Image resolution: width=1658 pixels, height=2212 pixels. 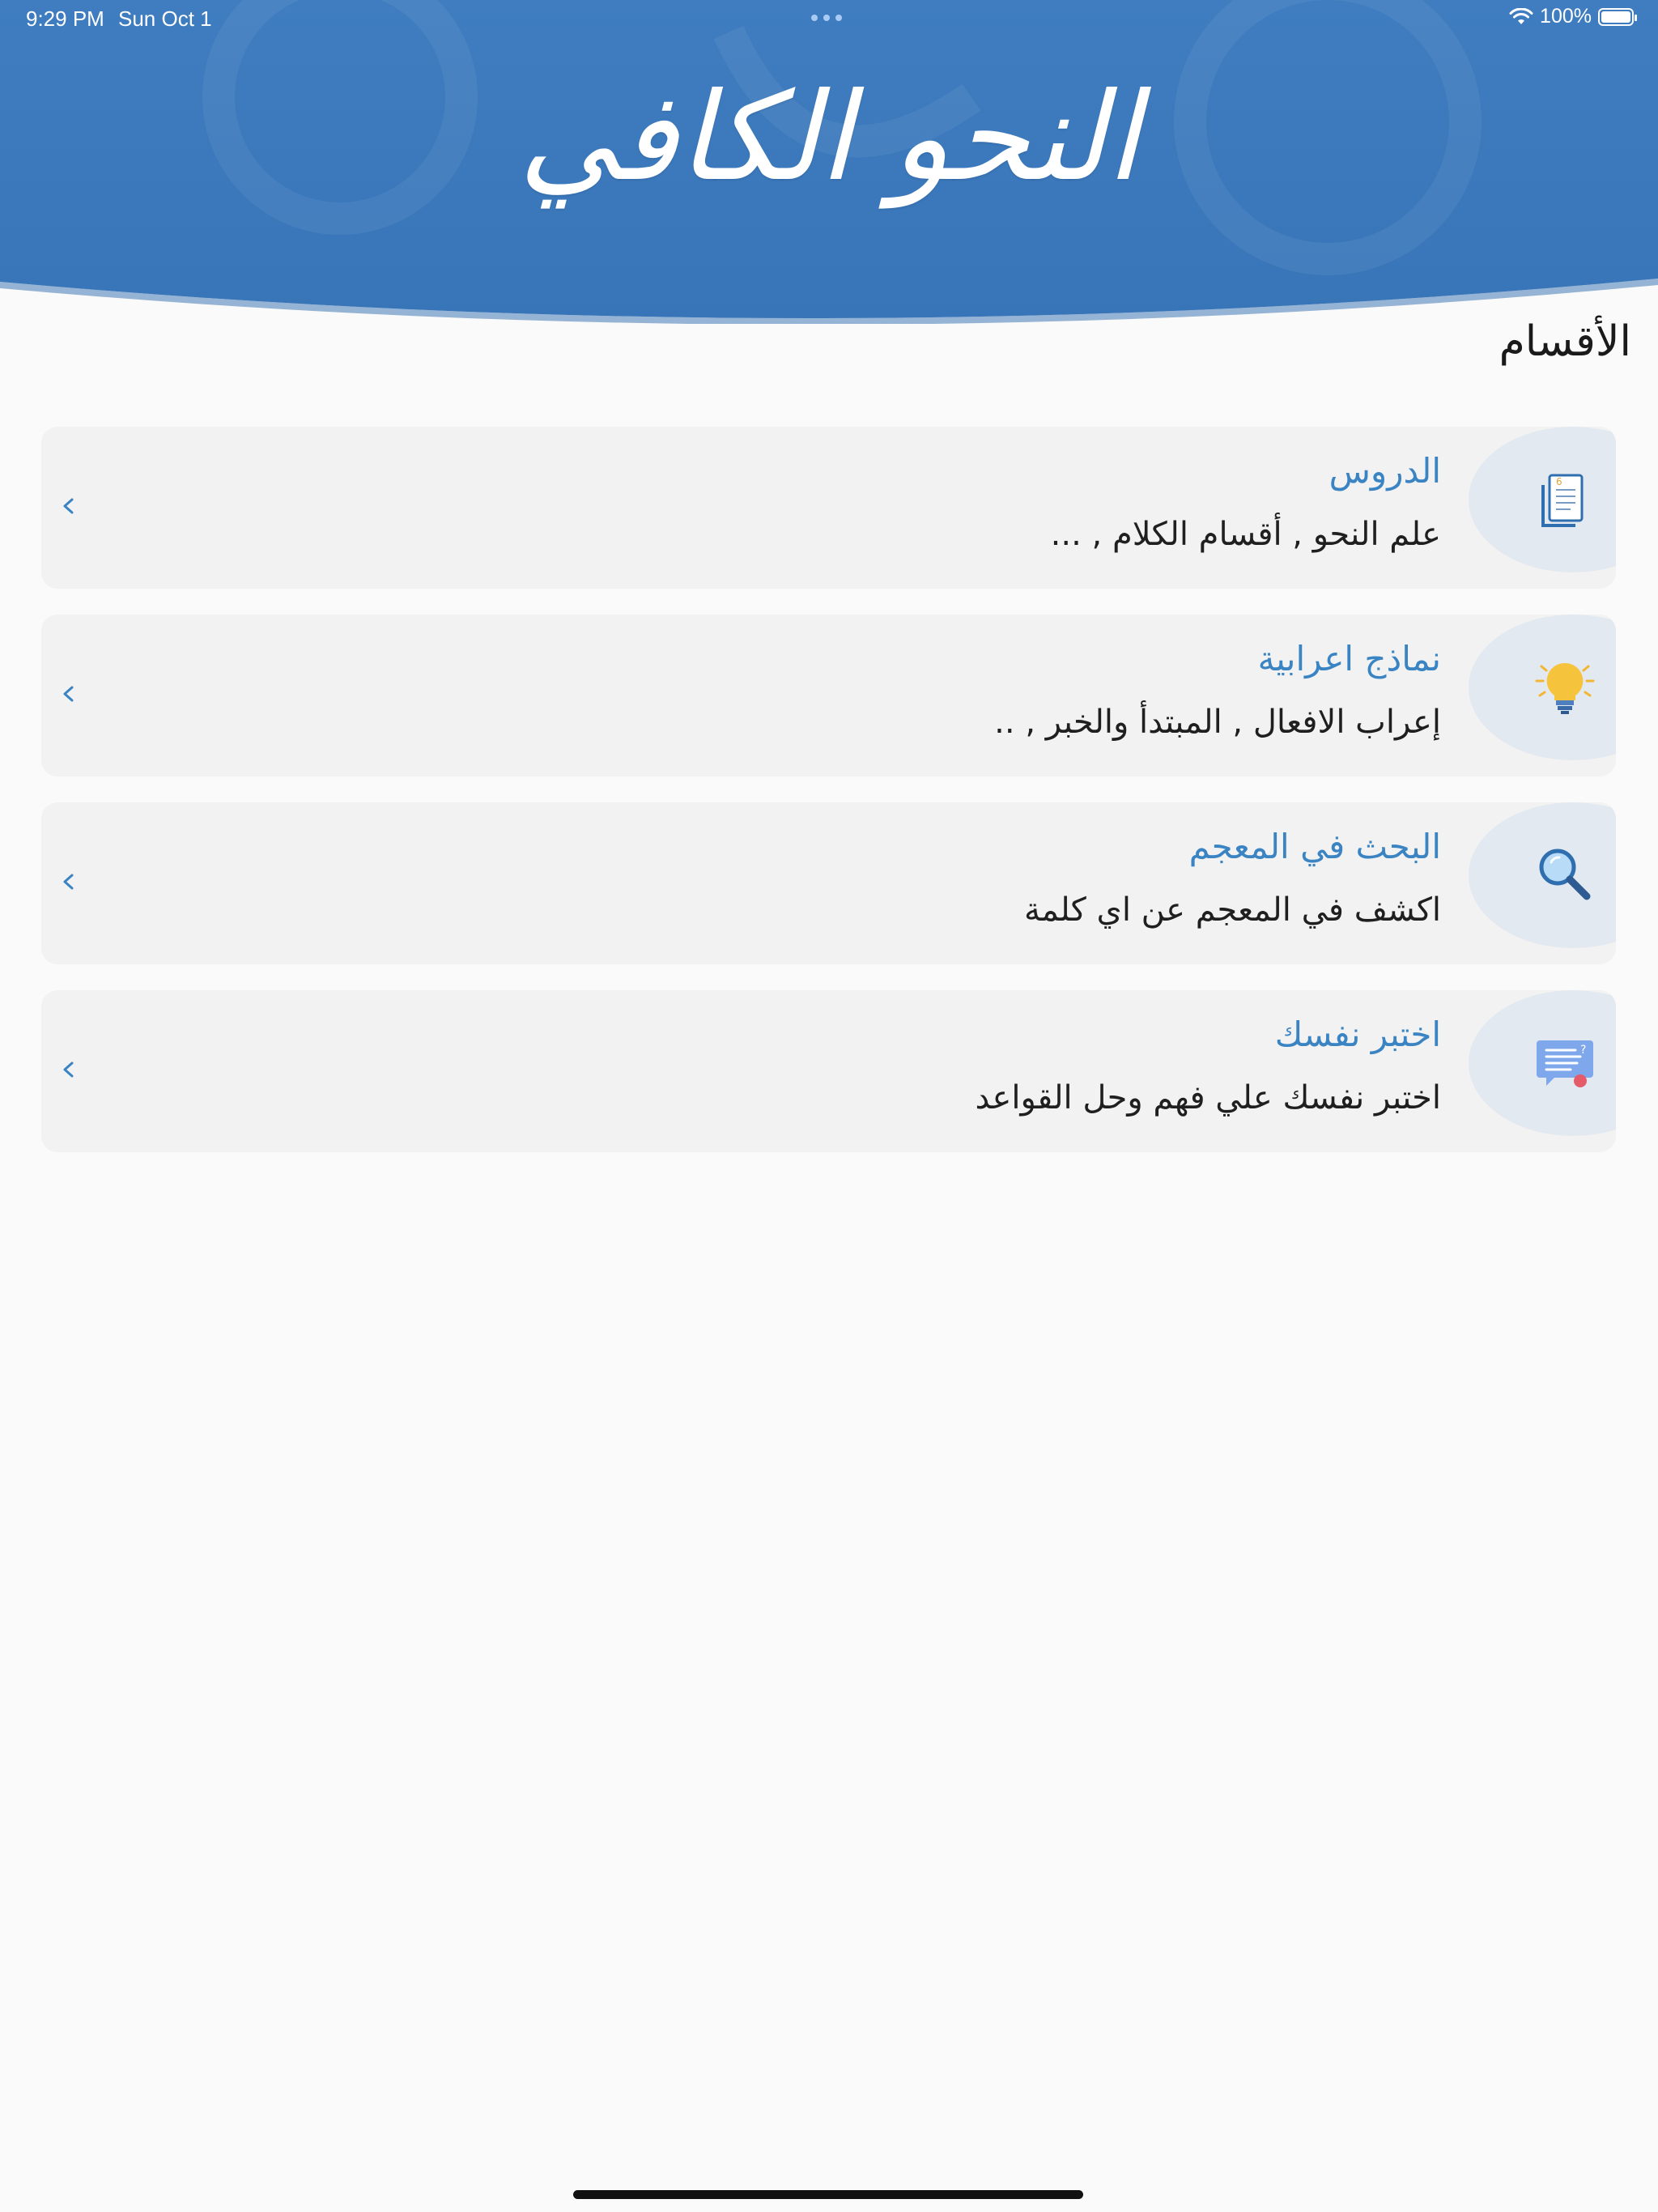 I want to click on status-bar: 9:29 PM Sun Oct 1 100%, so click(x=829, y=19).